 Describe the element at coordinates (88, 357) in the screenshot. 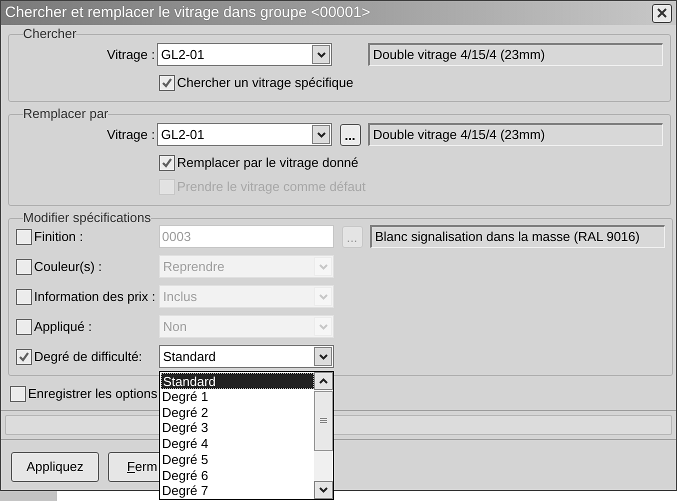

I see `checkbox-label: Degré de difficulté:` at that location.